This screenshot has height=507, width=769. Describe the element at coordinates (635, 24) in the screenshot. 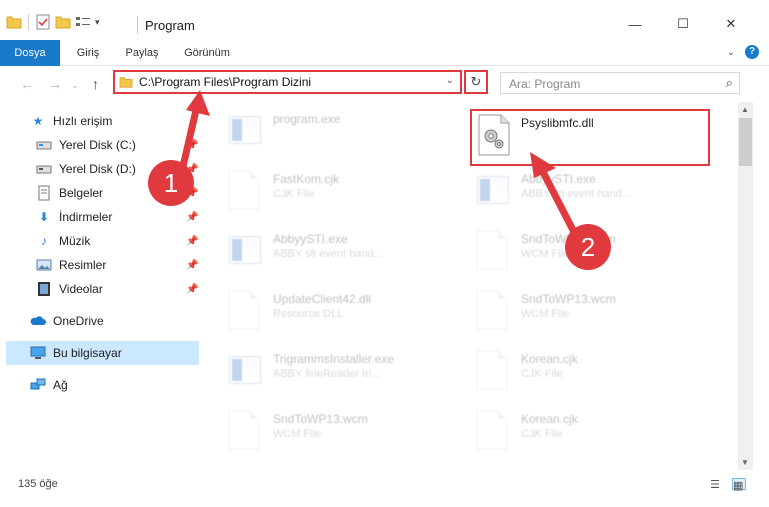

I see `minimize-button: —` at that location.